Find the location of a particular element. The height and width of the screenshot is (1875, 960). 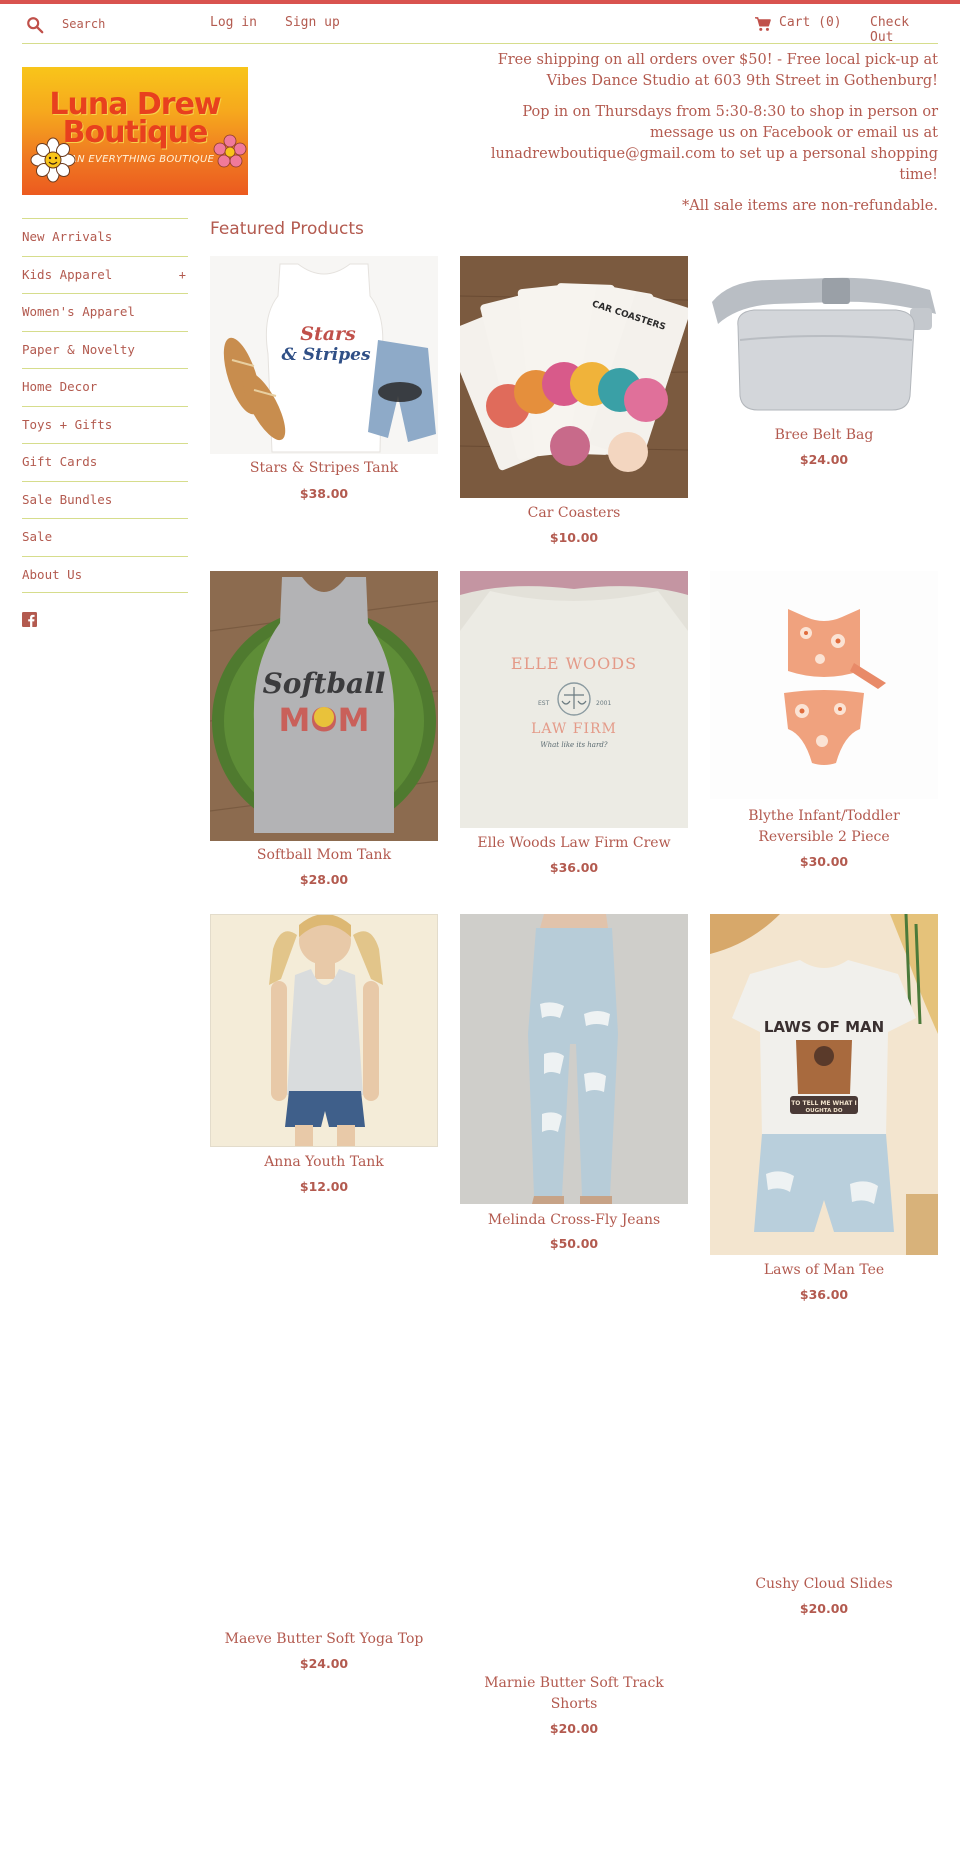

logo-tagline: AN EVERYTHING BOUTIQUE is located at coordinates (142, 159).